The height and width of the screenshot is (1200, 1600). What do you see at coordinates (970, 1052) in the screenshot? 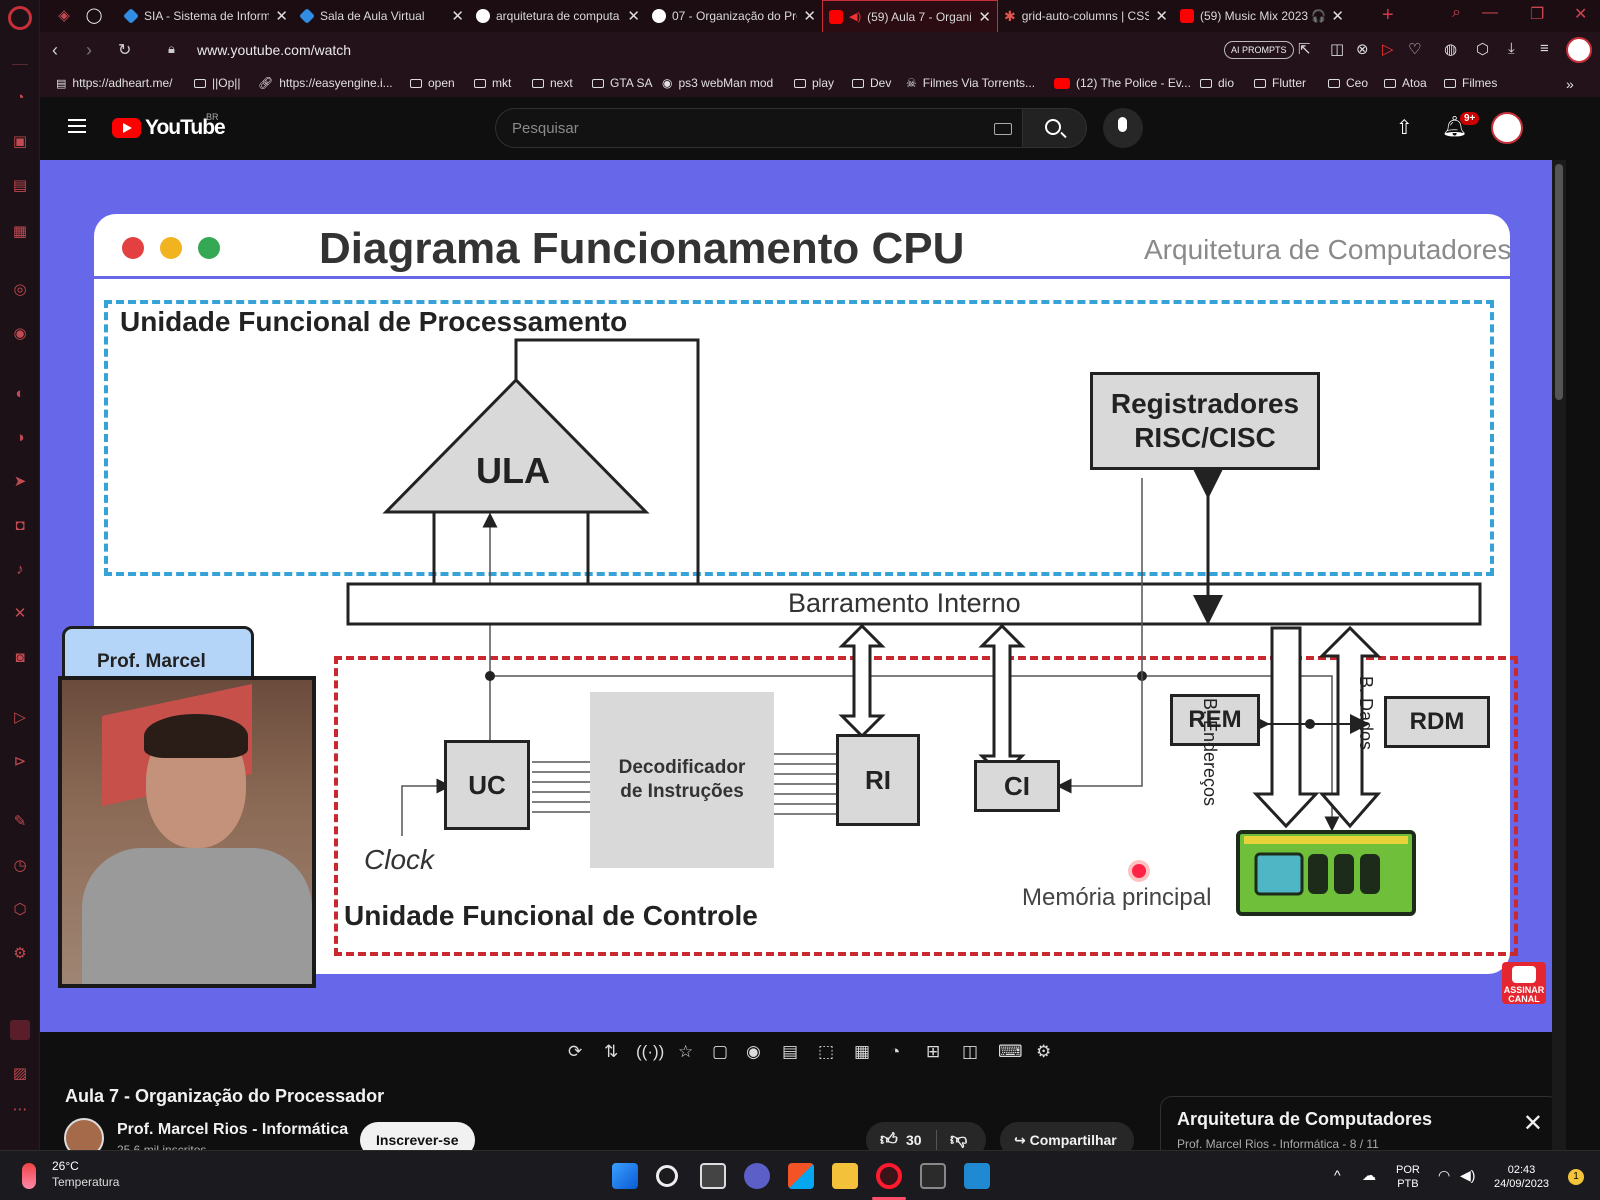
I see `camera-icon: ◫` at bounding box center [970, 1052].